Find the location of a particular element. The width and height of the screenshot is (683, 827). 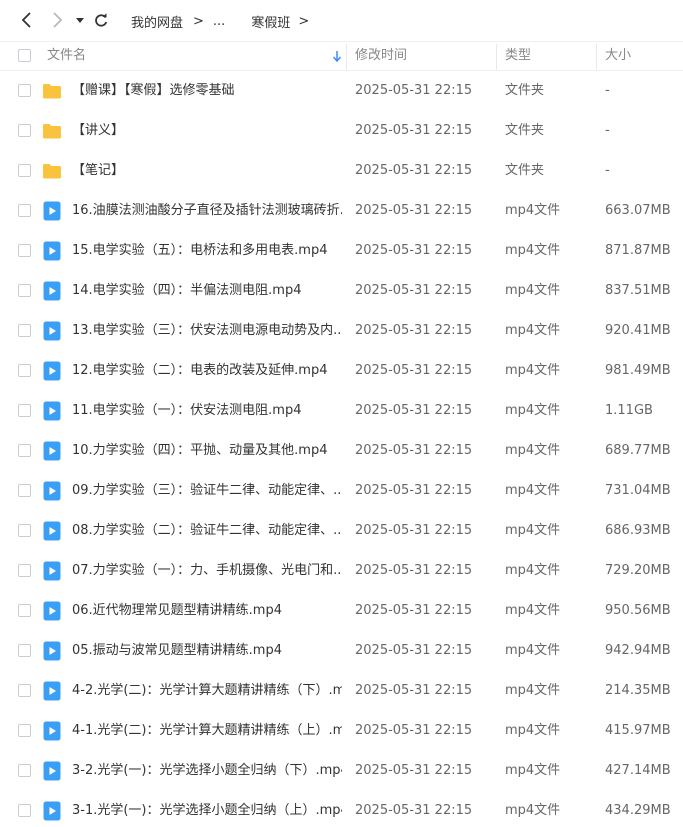

file-row: 【笔记】 2025-05-31 22:15 文件夹 - is located at coordinates (341, 171).